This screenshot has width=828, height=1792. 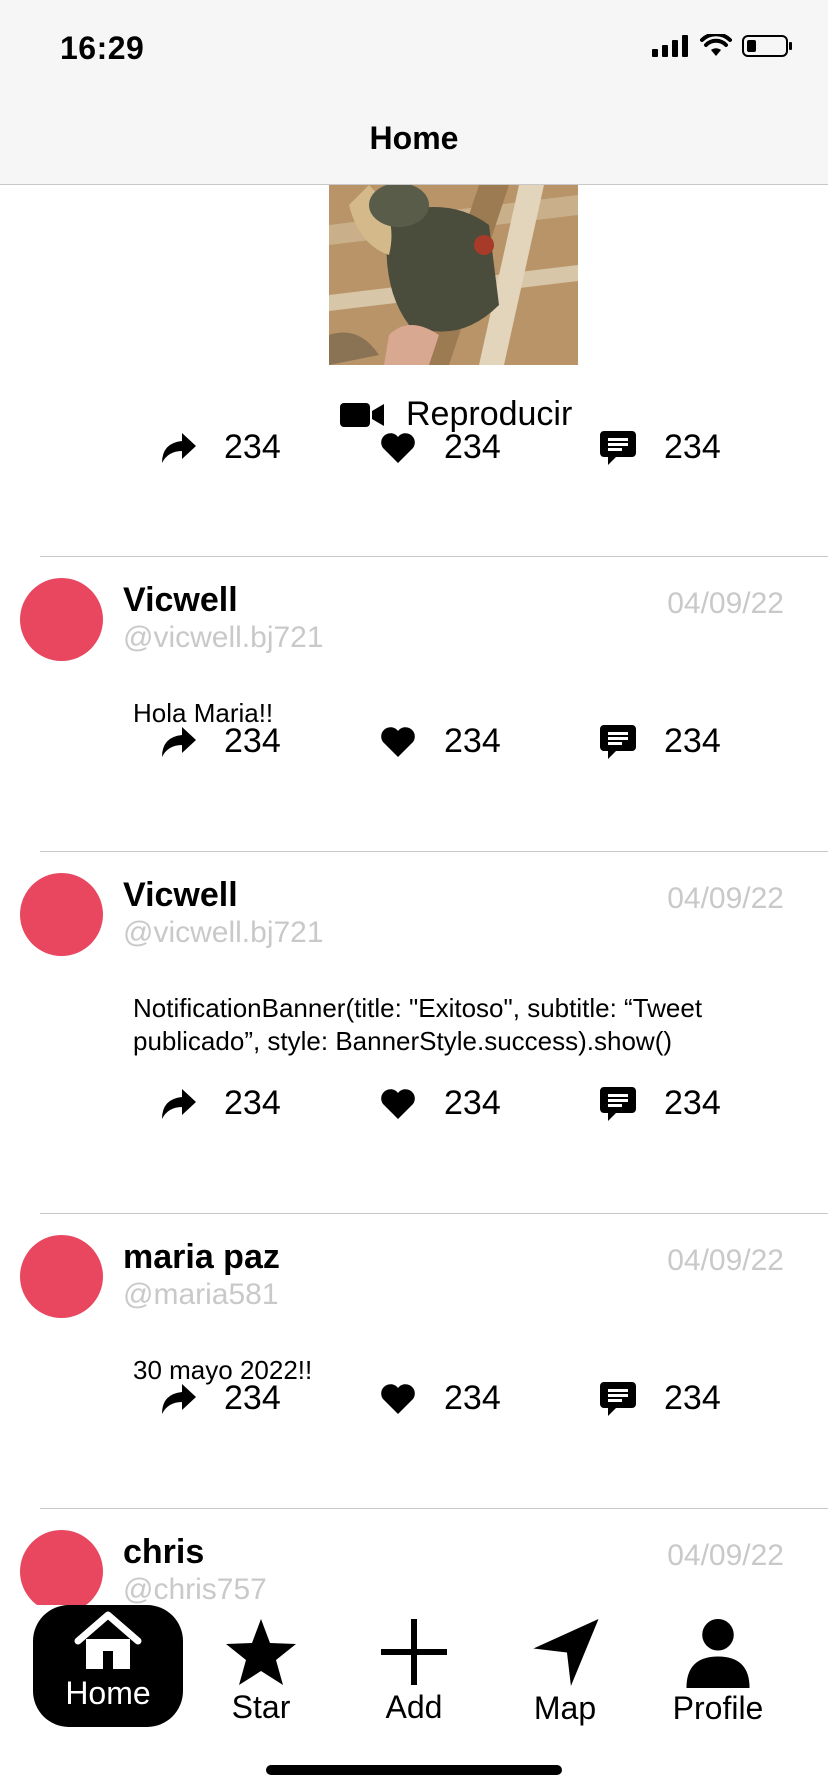 I want to click on page-title: Home, so click(x=414, y=138).